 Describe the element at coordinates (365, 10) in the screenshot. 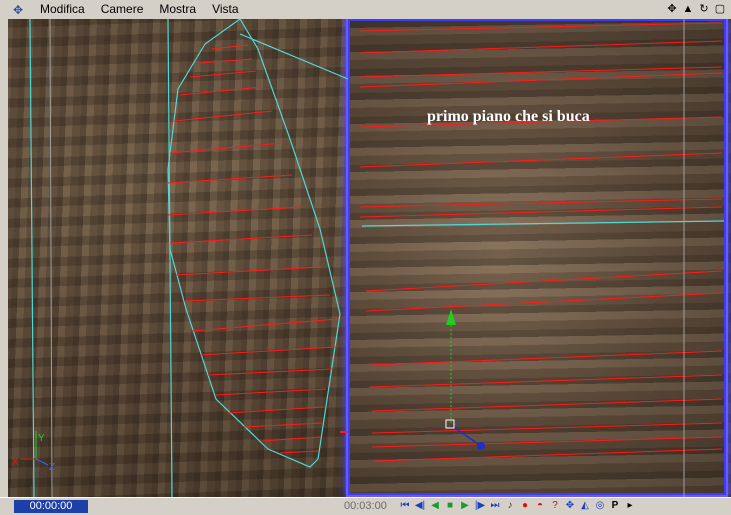

I see `menu-bar: ✥ Modifica Camere Mostra Vista ✥ ▲ ↻ ▢` at that location.